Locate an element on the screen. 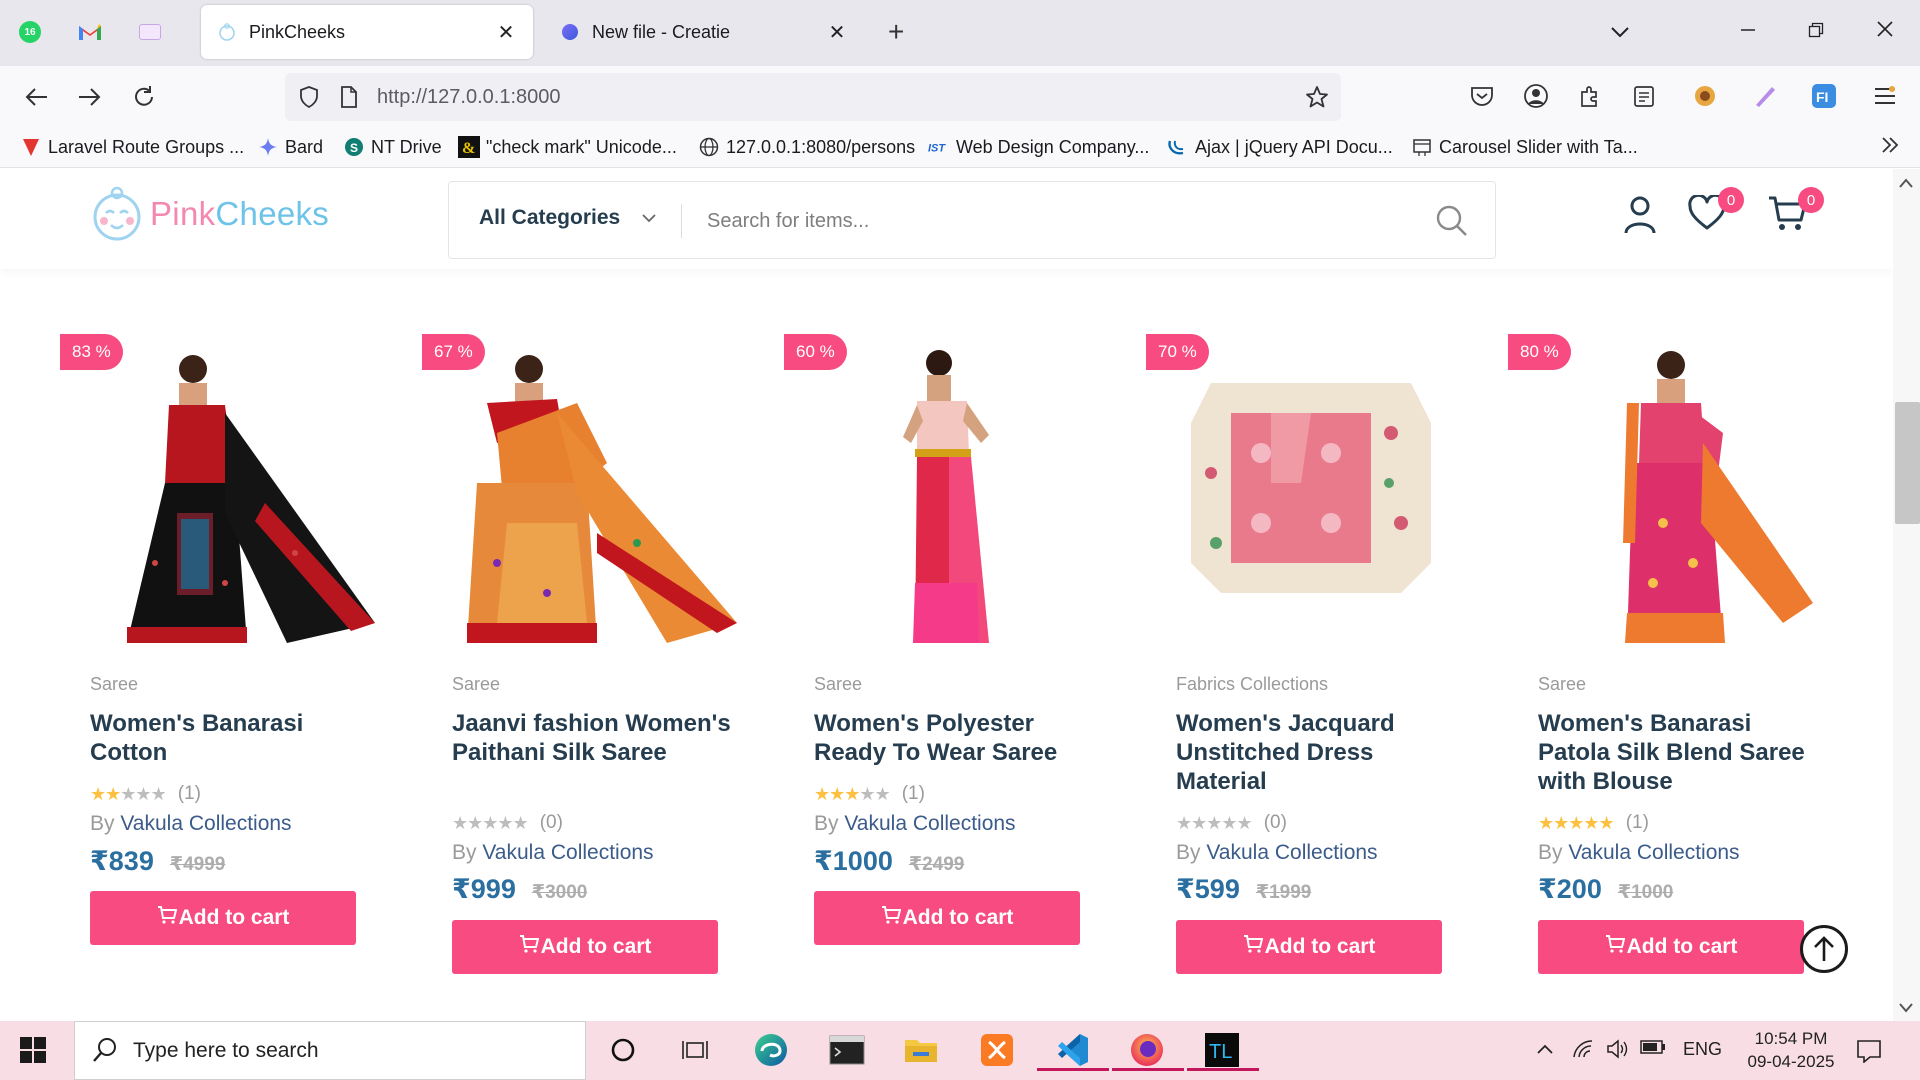 The image size is (1920, 1080). yahoo-pinned-tab is located at coordinates (150, 32).